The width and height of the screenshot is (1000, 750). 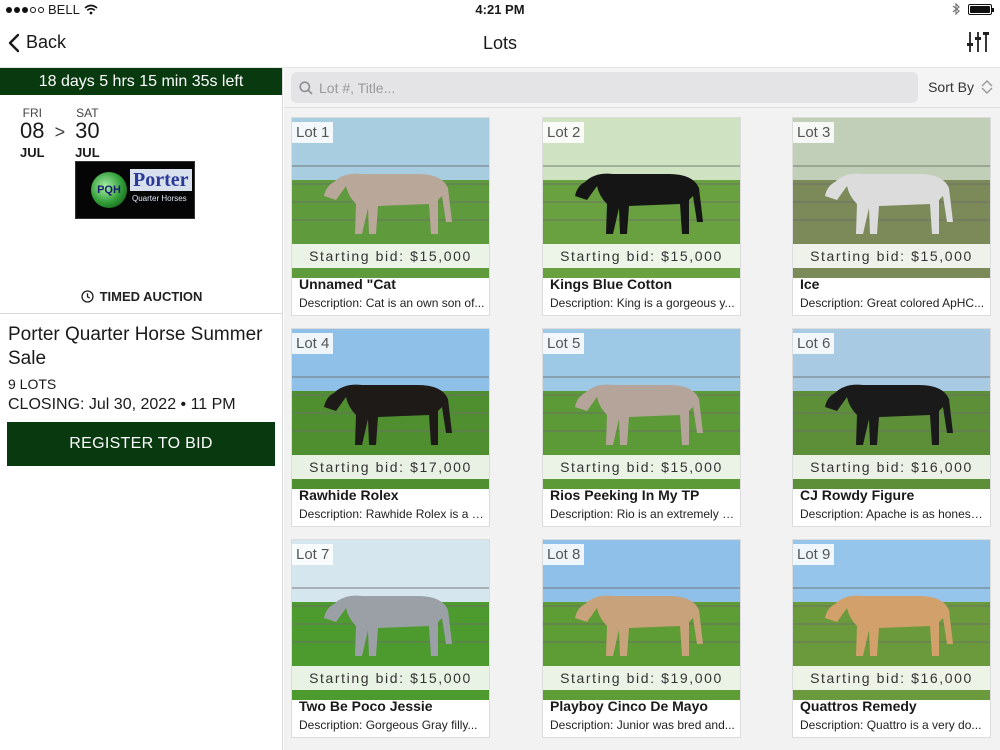 I want to click on countdown-timer: 18 days 5 hrs 15 min 35s left, so click(x=141, y=81).